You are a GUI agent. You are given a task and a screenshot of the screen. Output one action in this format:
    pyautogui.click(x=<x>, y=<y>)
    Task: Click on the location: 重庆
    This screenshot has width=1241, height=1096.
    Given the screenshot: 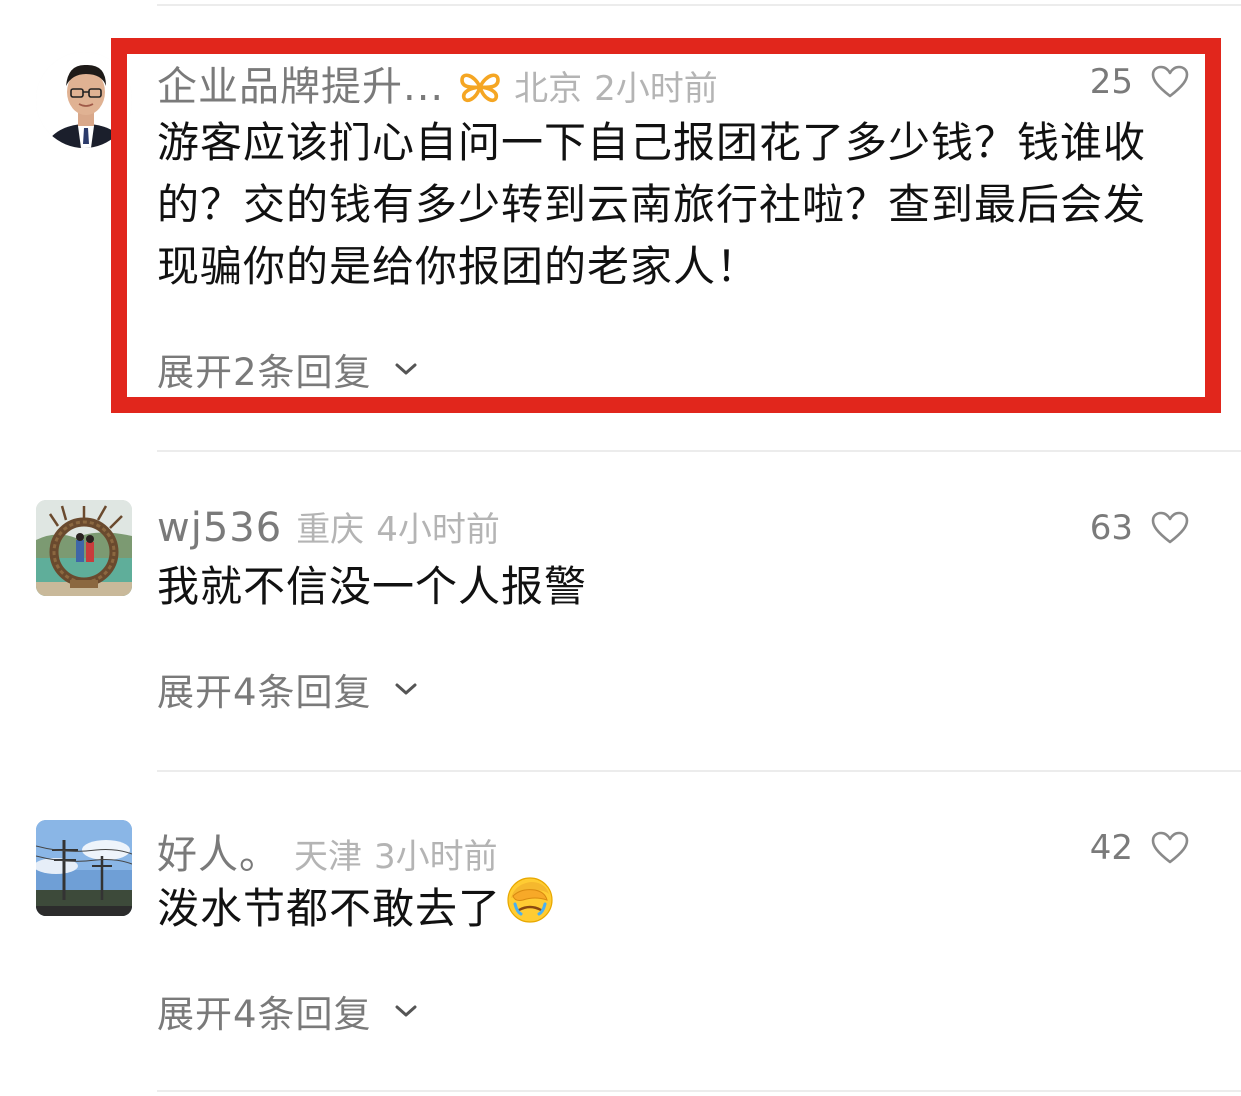 What is the action you would take?
    pyautogui.click(x=330, y=530)
    